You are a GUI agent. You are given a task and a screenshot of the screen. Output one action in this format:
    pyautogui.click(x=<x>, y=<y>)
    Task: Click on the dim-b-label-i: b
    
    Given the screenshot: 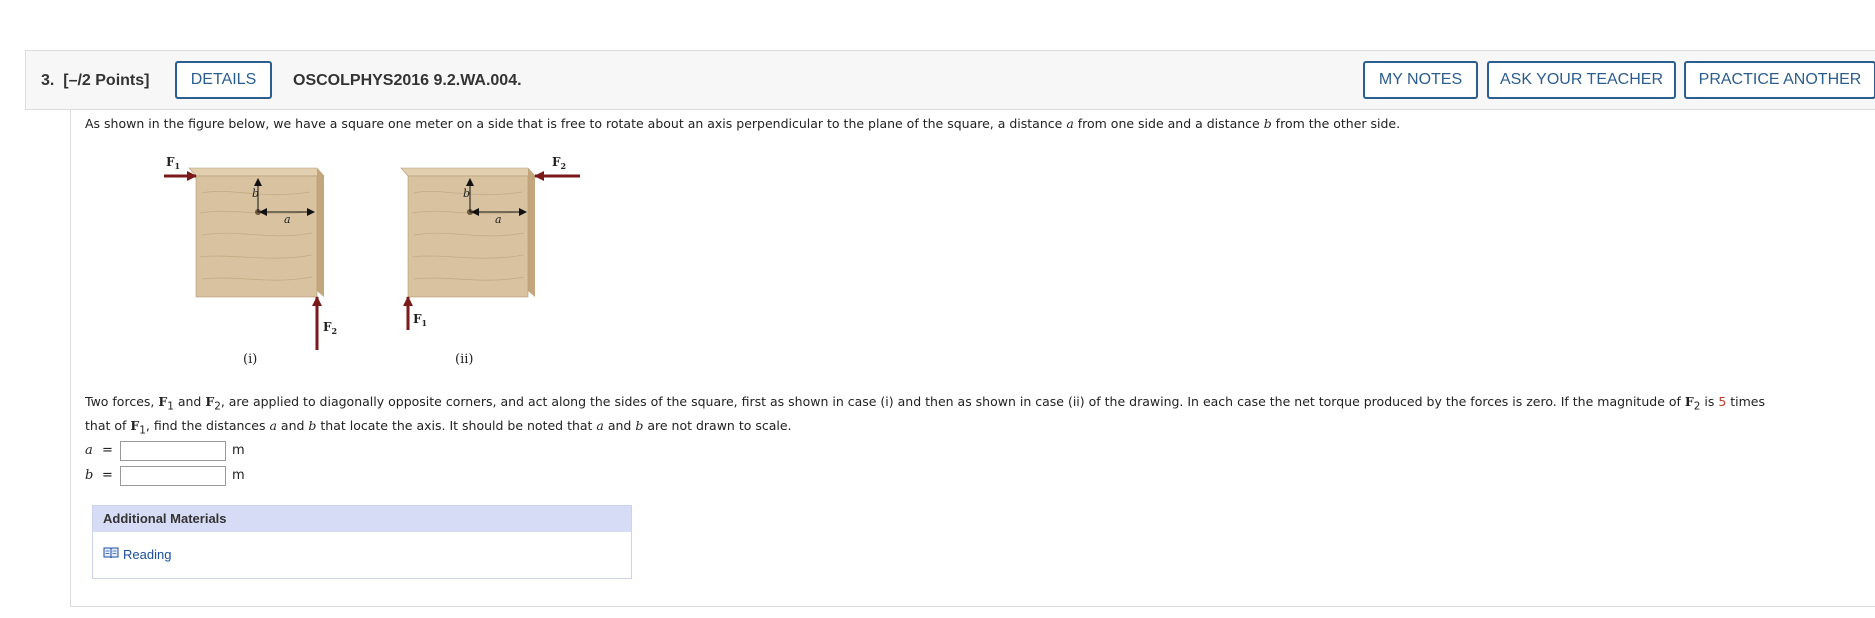 What is the action you would take?
    pyautogui.click(x=255, y=193)
    